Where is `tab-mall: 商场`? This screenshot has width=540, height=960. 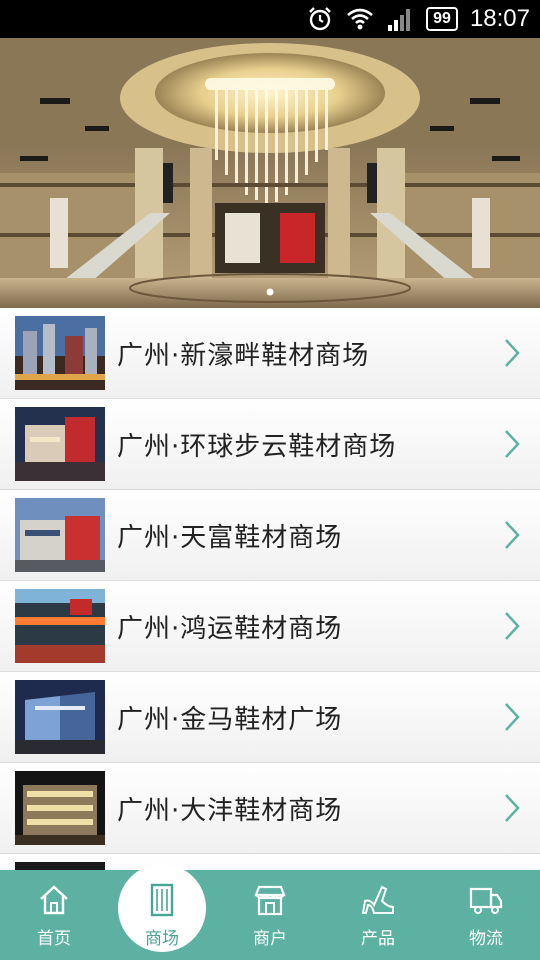
tab-mall: 商场 is located at coordinates (162, 912).